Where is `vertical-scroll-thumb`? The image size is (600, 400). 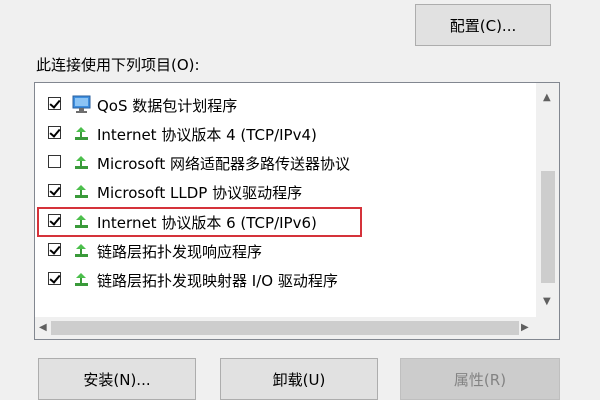
vertical-scroll-thumb is located at coordinates (548, 227).